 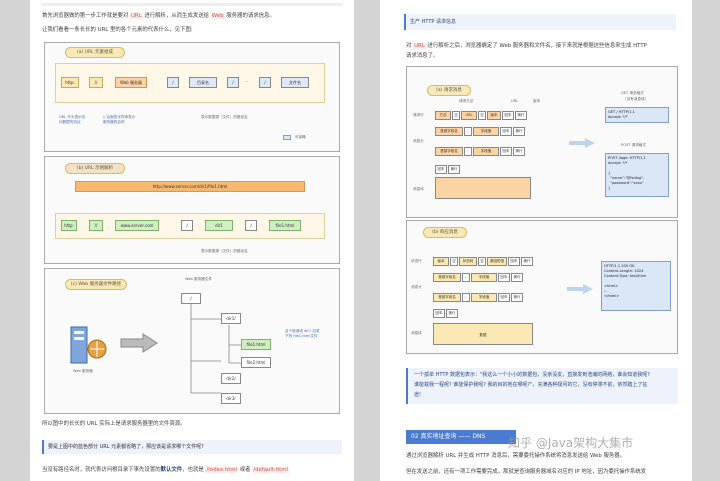 I want to click on cell: URL, so click(x=469, y=115).